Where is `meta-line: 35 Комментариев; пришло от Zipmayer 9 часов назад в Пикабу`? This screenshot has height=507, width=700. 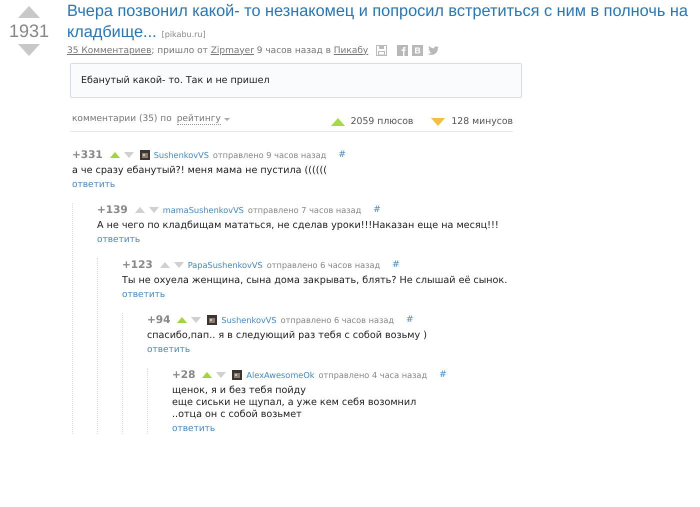 meta-line: 35 Комментариев; пришло от Zipmayer 9 часов назад в Пикабу is located at coordinates (217, 51).